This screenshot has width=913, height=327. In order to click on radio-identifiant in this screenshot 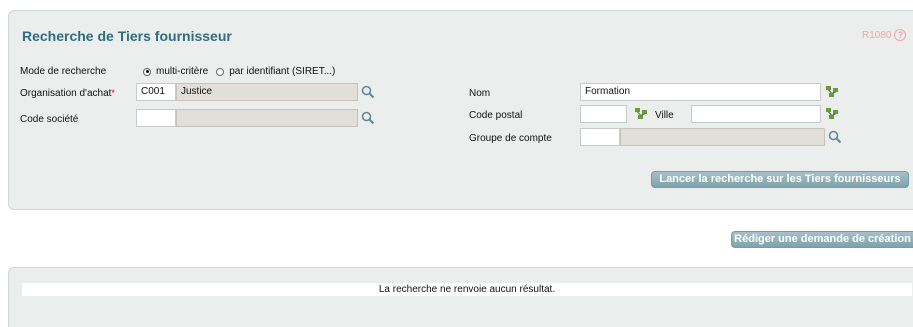, I will do `click(220, 71)`.